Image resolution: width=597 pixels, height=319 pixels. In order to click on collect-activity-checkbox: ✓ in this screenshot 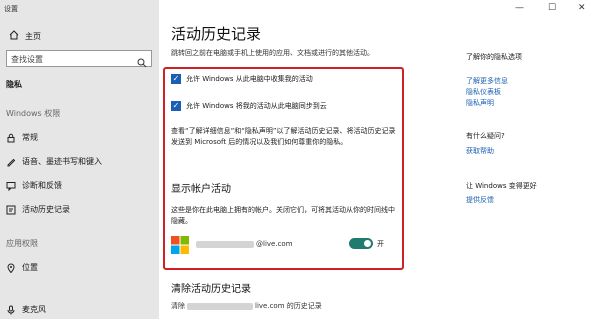, I will do `click(176, 79)`.